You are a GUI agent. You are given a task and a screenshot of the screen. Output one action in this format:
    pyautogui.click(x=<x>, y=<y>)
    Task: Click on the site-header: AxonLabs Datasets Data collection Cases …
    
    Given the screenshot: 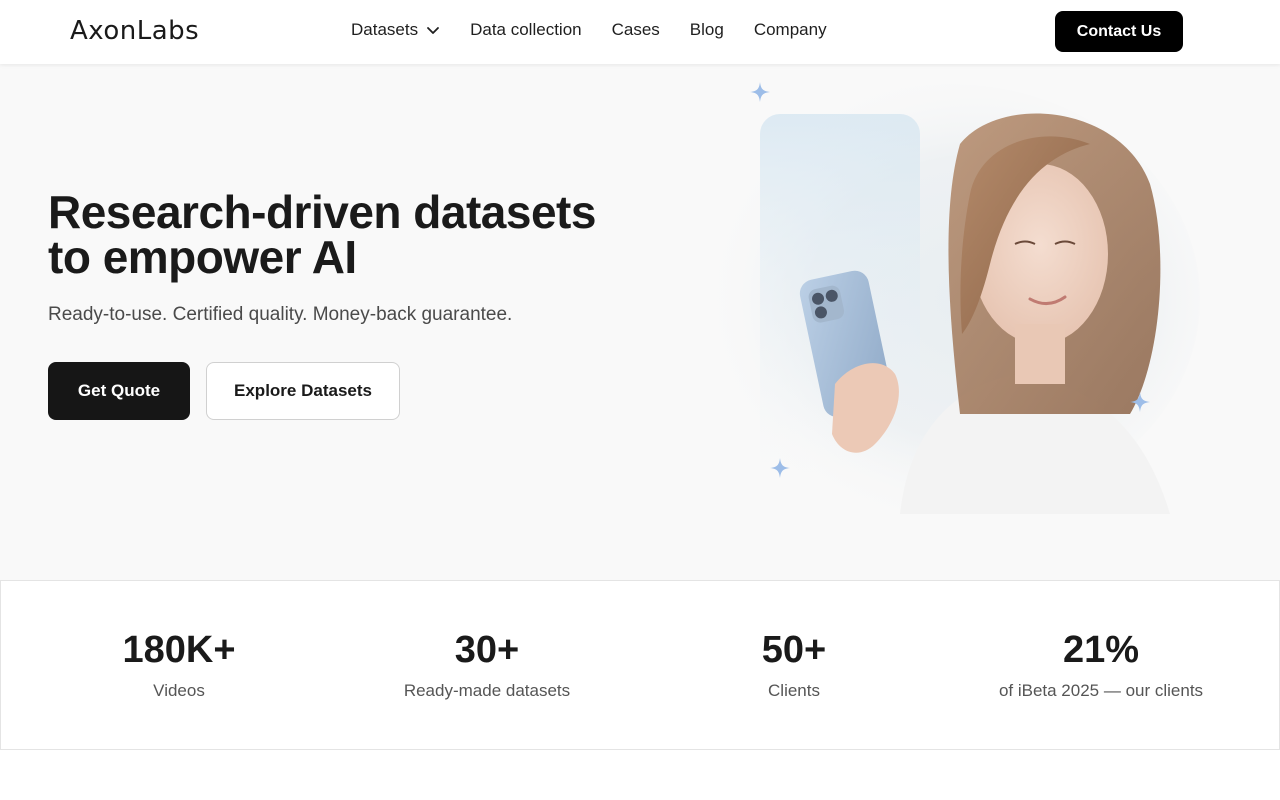 What is the action you would take?
    pyautogui.click(x=640, y=32)
    